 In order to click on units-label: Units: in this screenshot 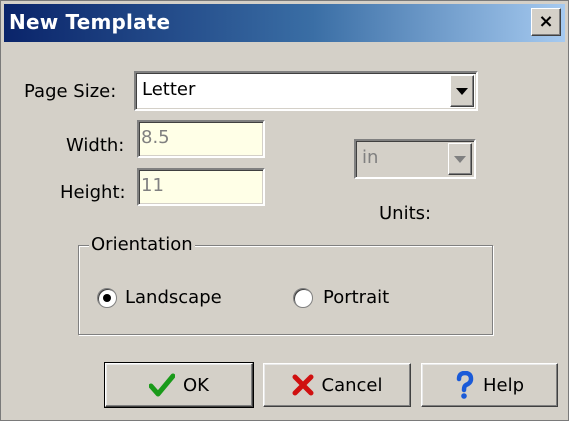, I will do `click(405, 213)`.